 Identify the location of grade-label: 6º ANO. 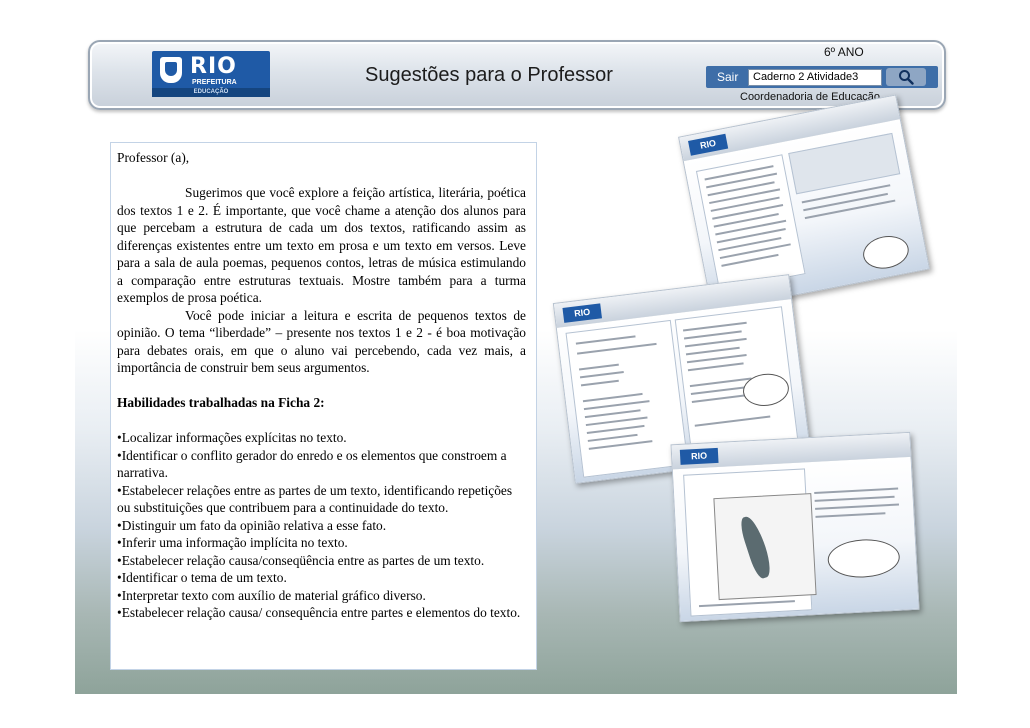
(844, 52).